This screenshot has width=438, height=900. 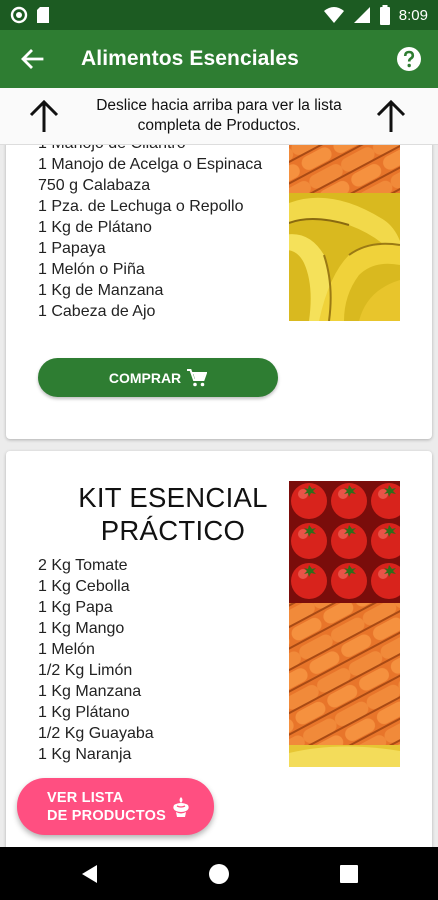 What do you see at coordinates (333, 15) in the screenshot?
I see `wifi-icon` at bounding box center [333, 15].